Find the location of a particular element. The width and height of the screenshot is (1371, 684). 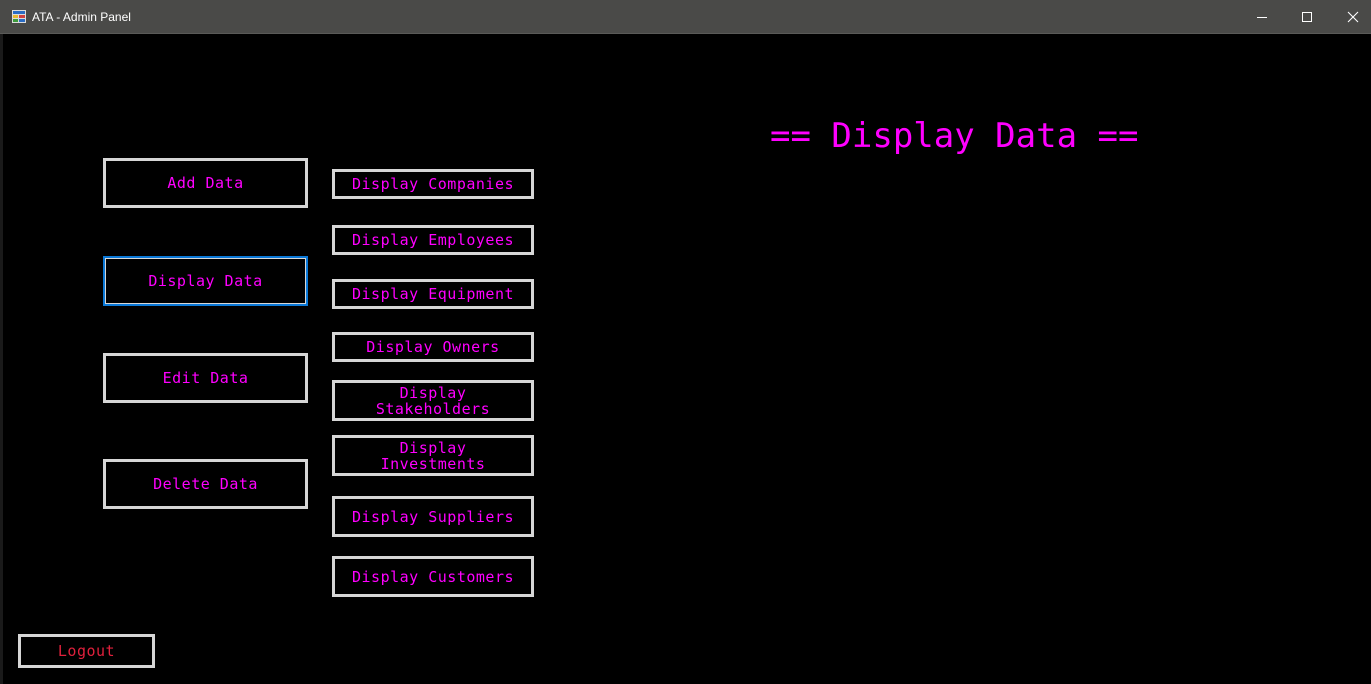

close-button is located at coordinates (1350, 17).